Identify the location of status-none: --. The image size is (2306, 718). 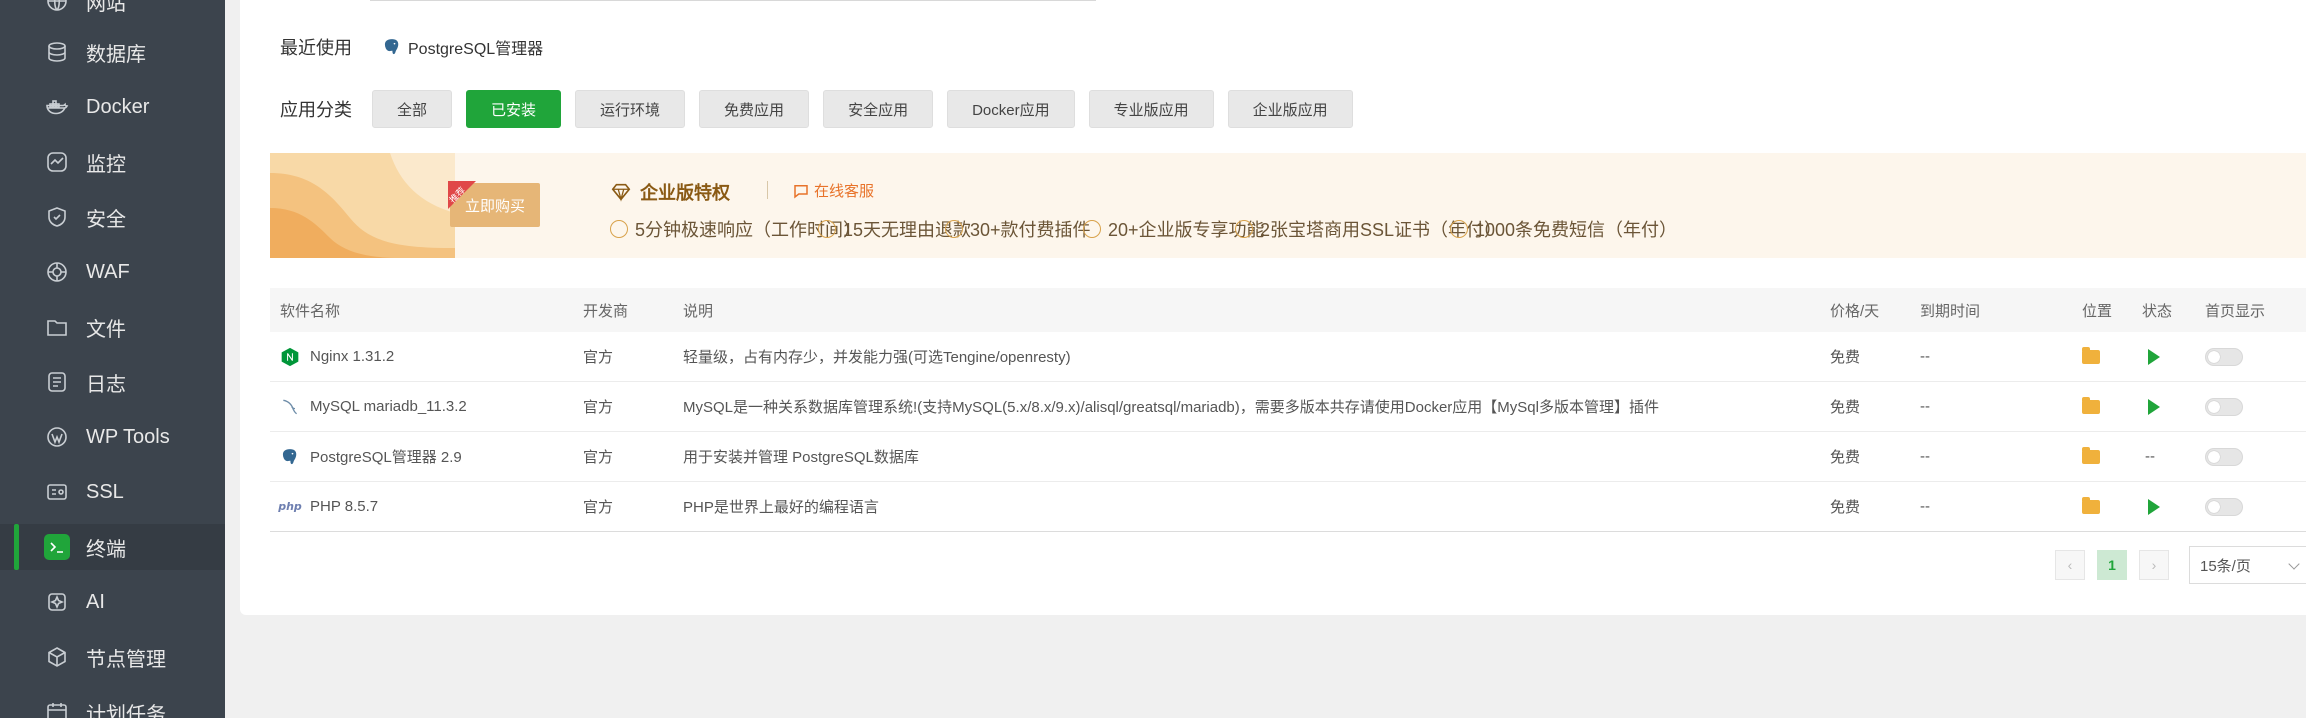
(2150, 456).